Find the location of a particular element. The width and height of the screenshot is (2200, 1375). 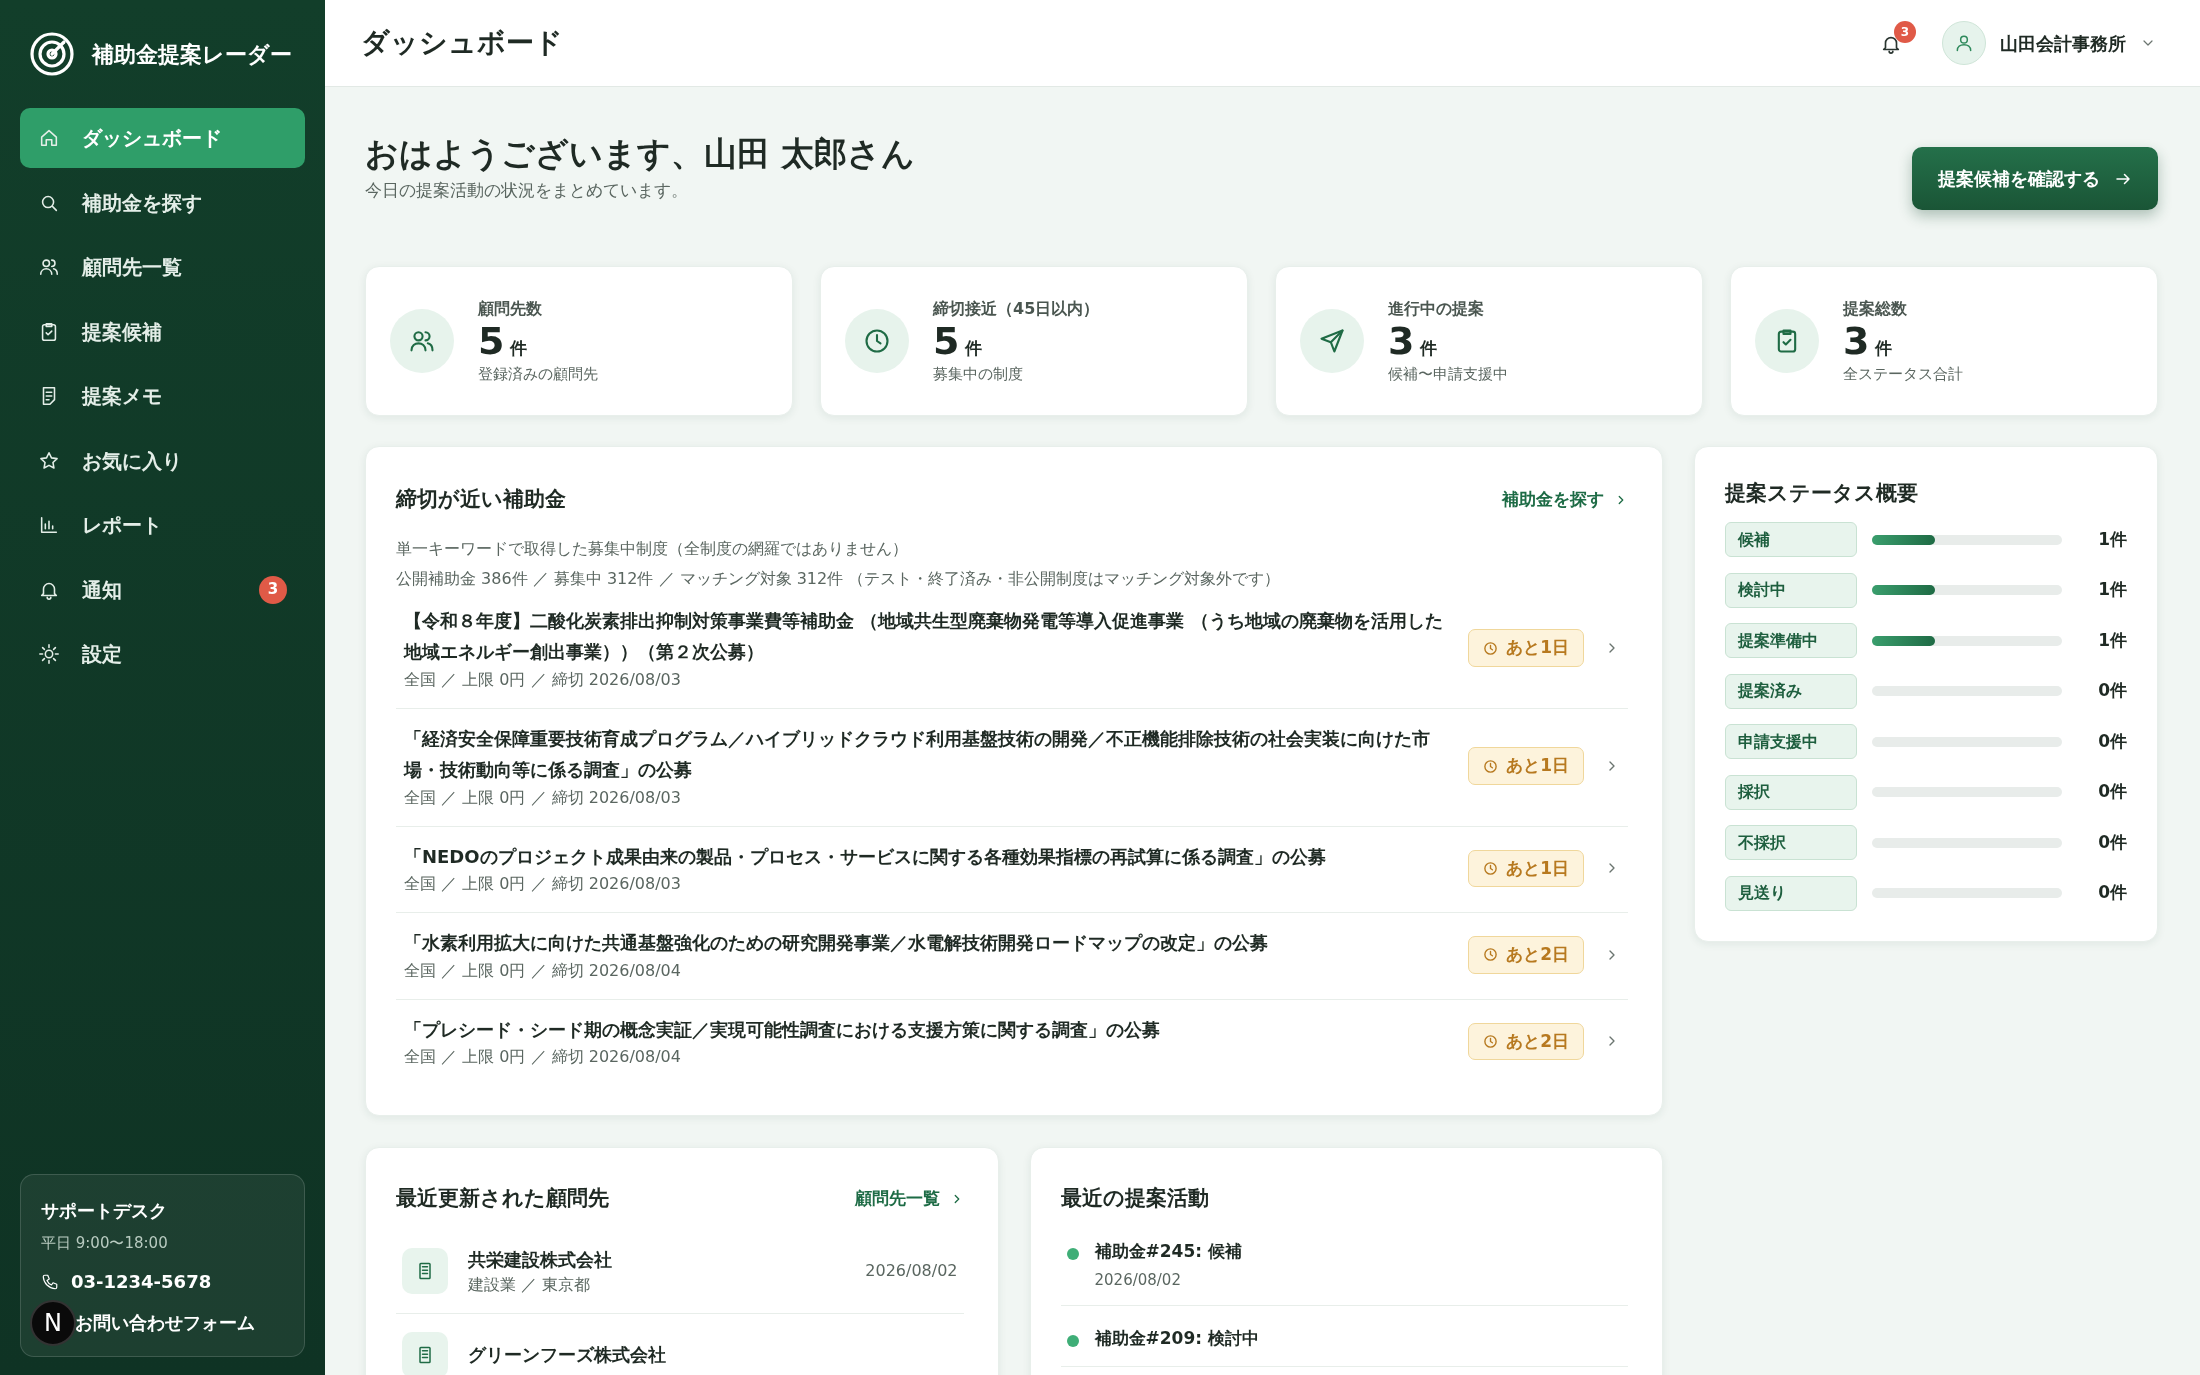

status-tag: 申請支援中 is located at coordinates (1791, 742).